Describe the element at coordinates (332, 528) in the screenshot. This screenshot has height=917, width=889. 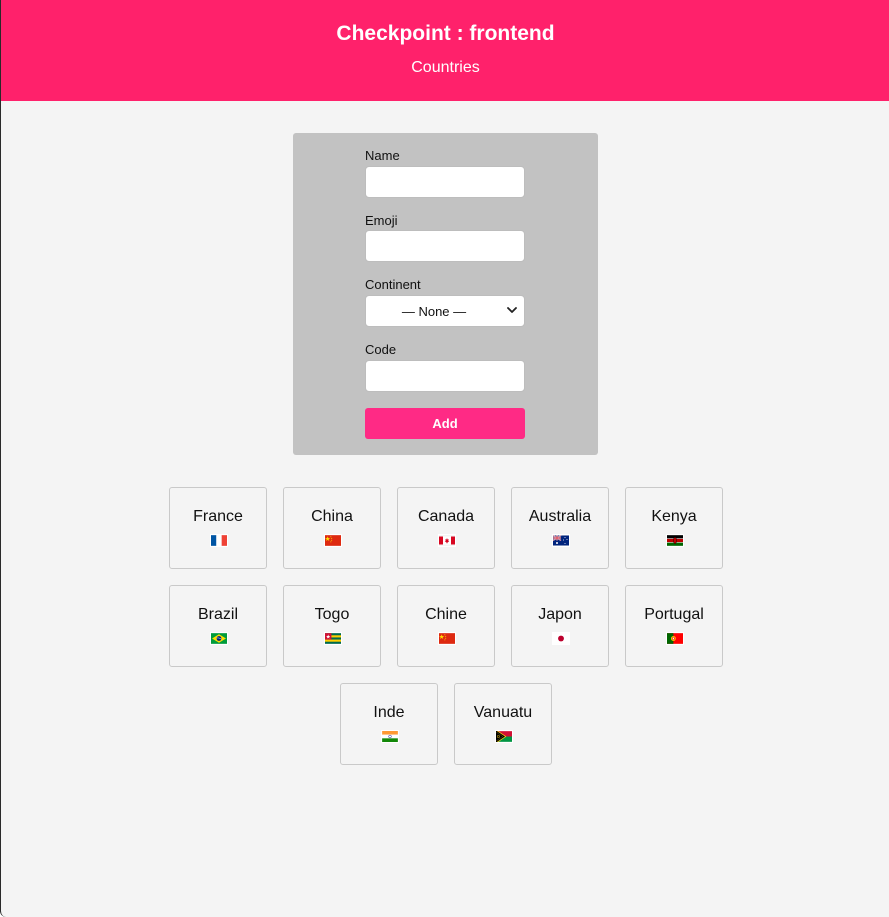
I see `country-card-china: China` at that location.